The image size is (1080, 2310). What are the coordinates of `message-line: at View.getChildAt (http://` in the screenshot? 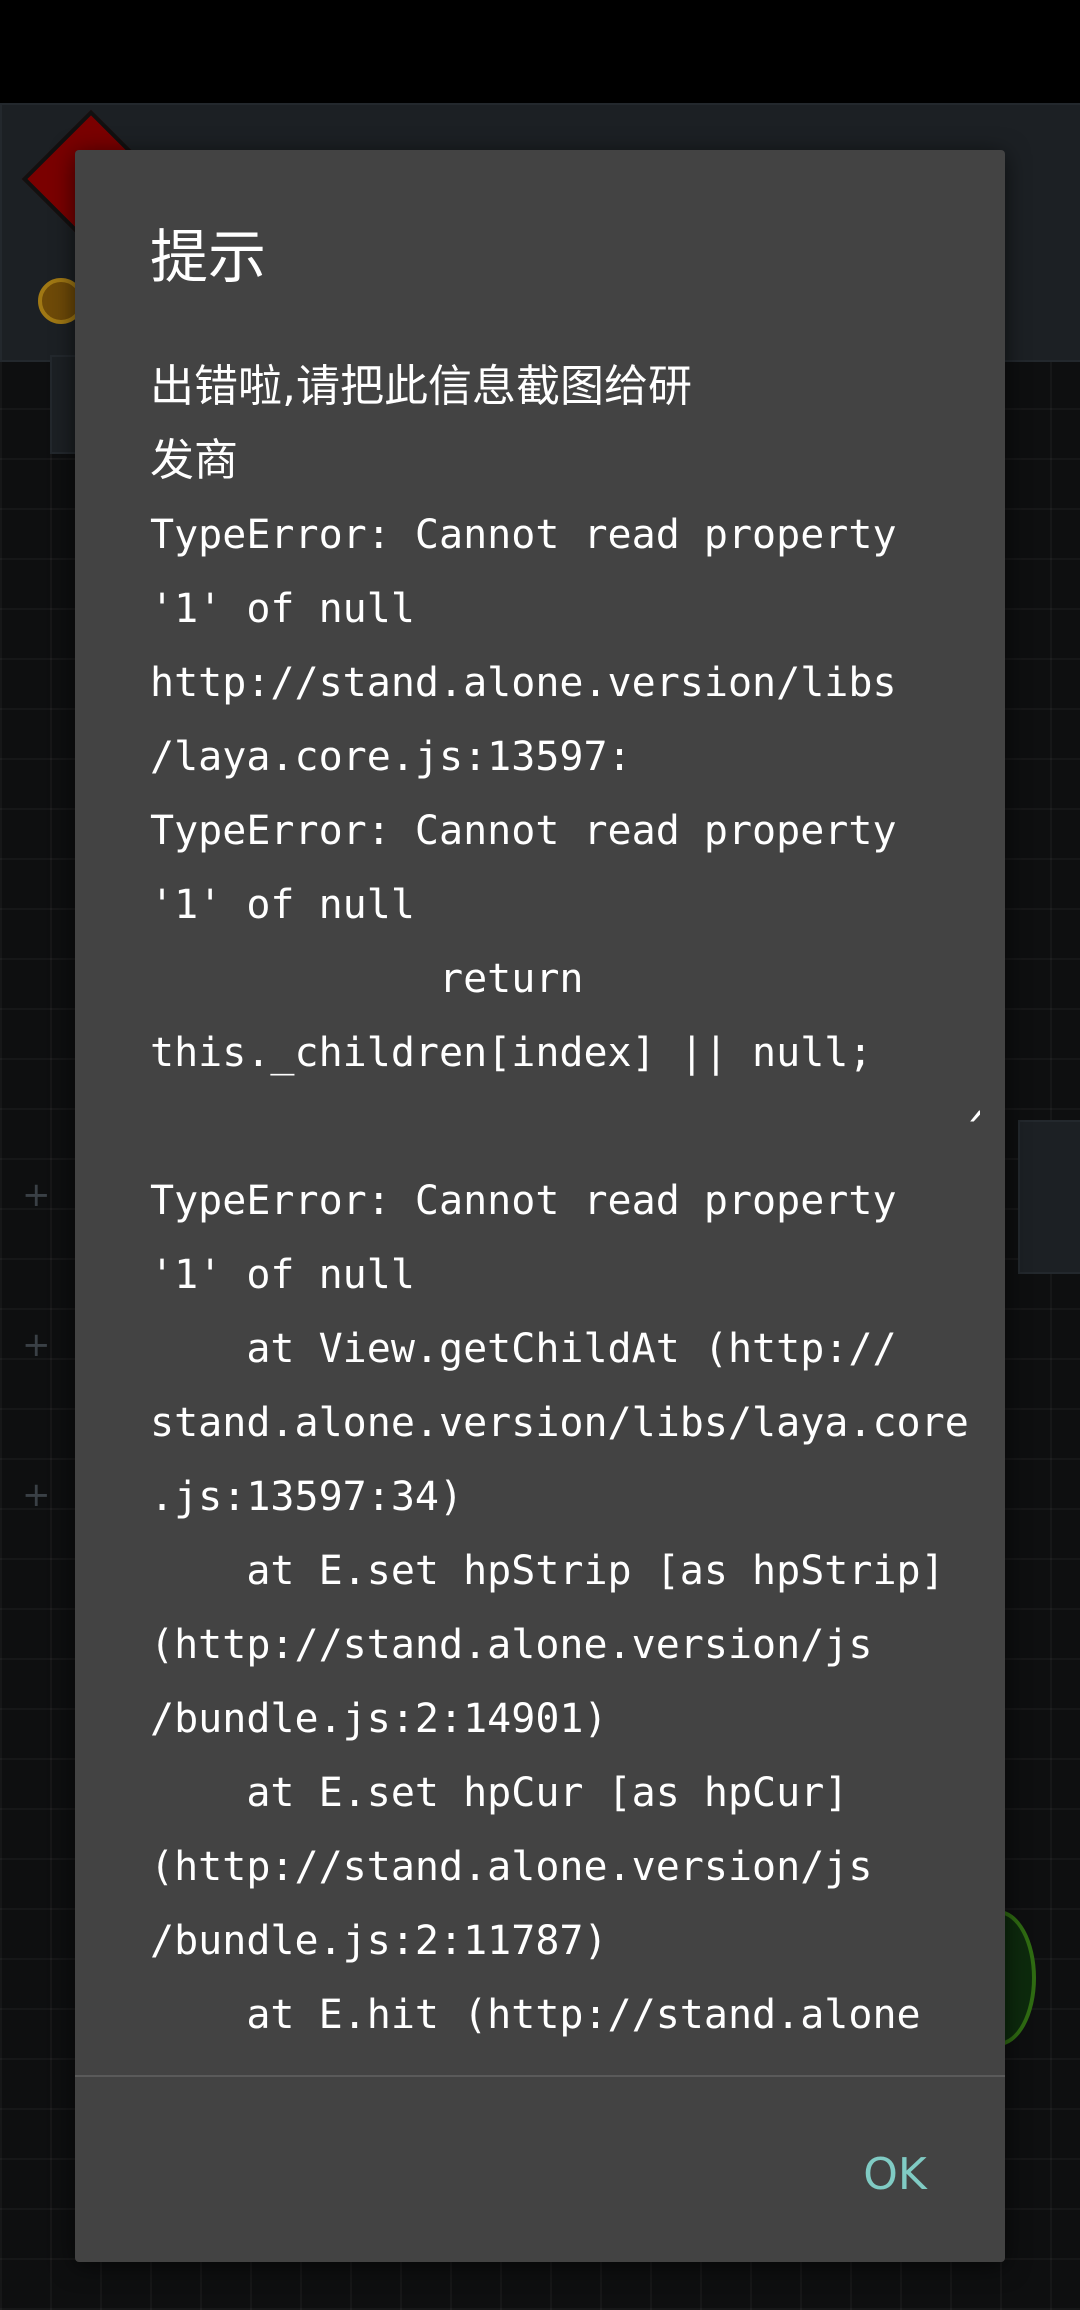 It's located at (523, 1349).